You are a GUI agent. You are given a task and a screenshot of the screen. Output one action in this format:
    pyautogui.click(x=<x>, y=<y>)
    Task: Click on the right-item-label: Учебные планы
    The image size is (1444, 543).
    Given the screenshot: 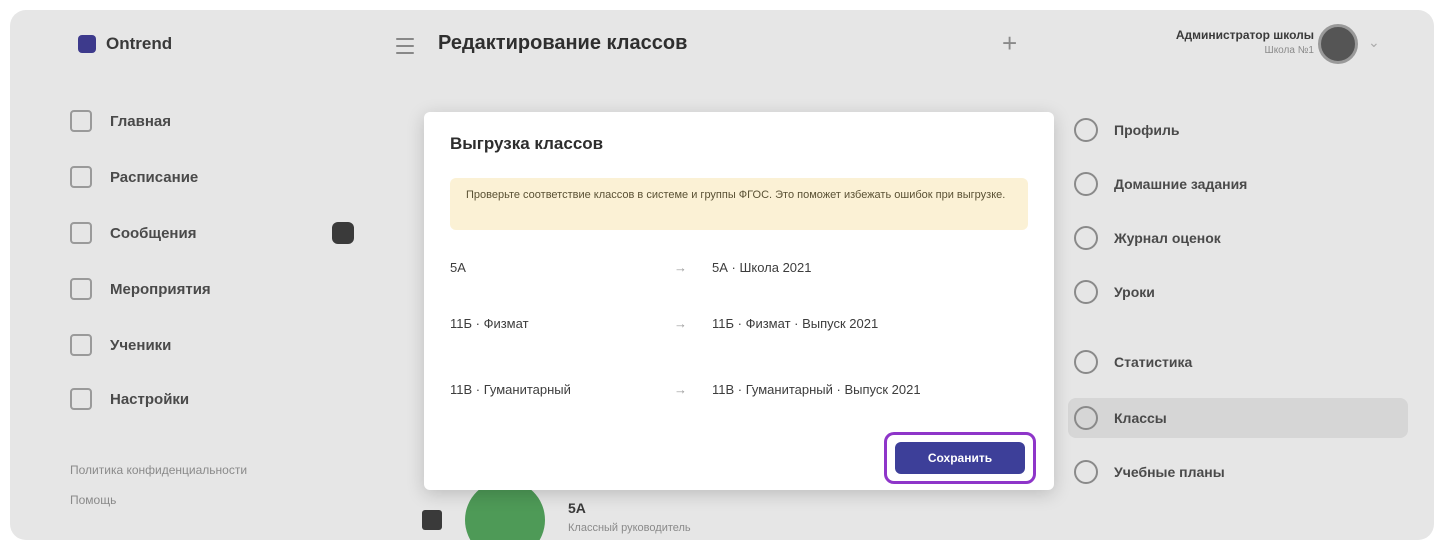 What is the action you would take?
    pyautogui.click(x=1169, y=472)
    